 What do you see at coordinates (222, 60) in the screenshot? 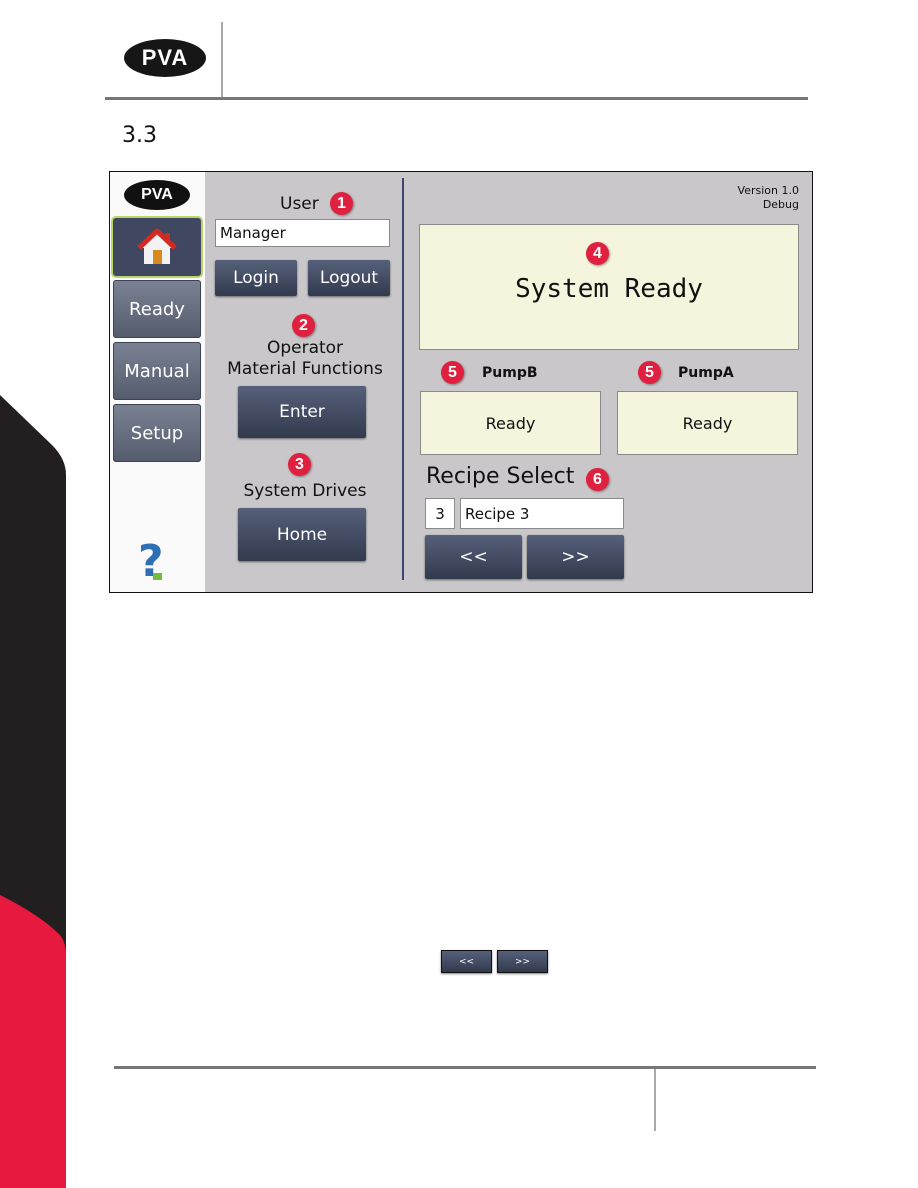
I see `header-divider-vertical` at bounding box center [222, 60].